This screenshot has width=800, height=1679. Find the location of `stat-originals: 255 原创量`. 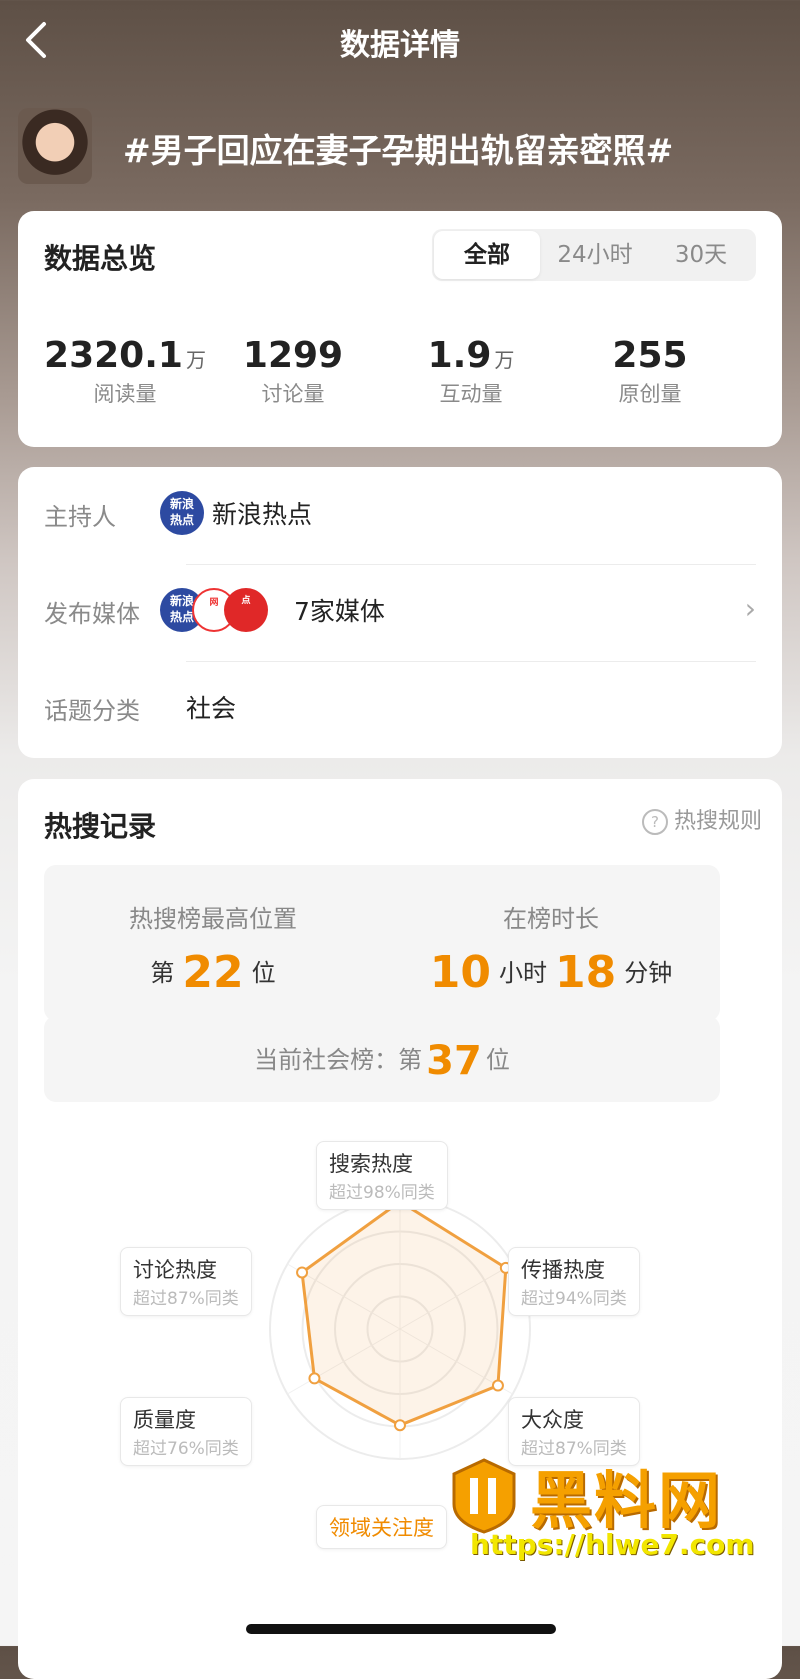

stat-originals: 255 原创量 is located at coordinates (650, 371).